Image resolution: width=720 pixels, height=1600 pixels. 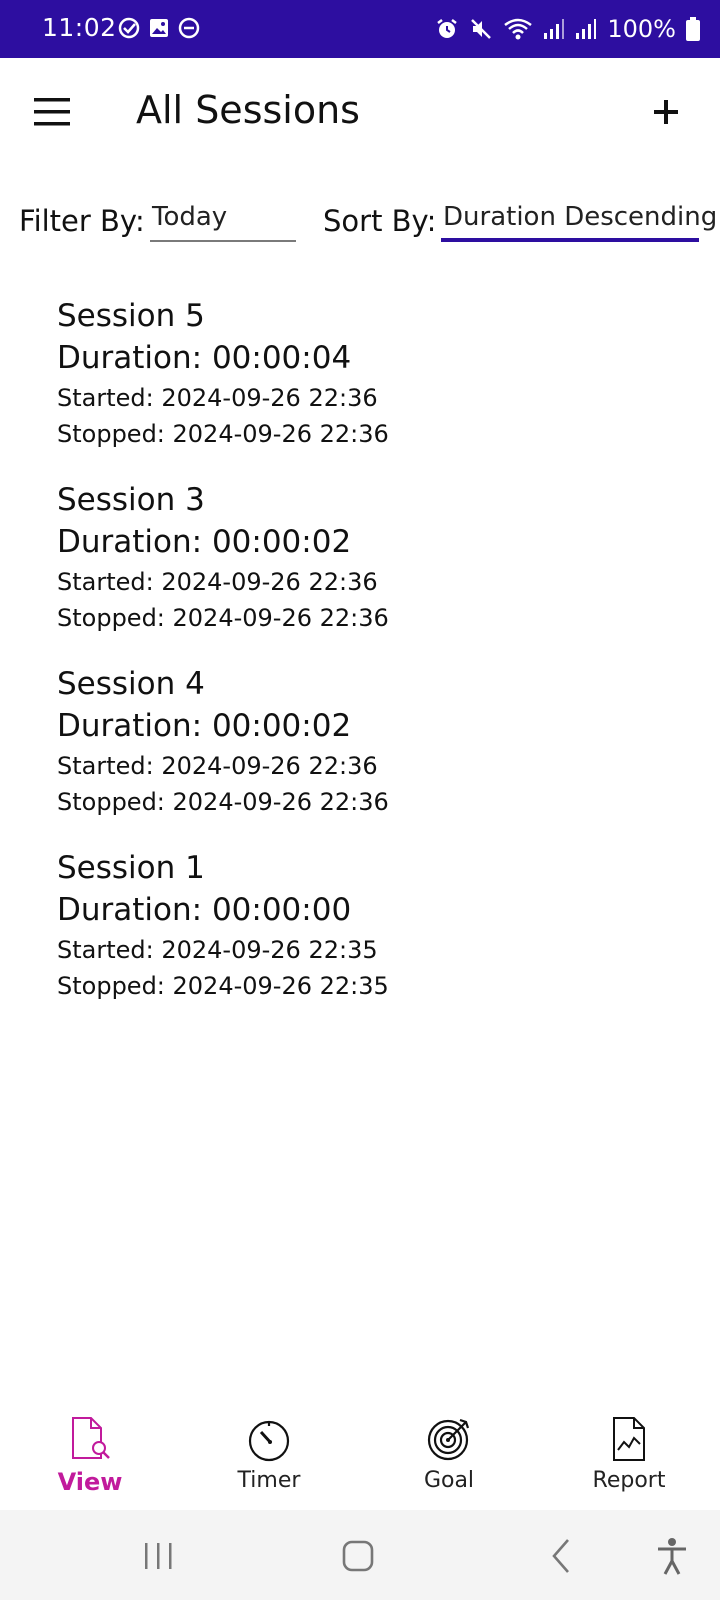 I want to click on system-navigation-bar, so click(x=360, y=1555).